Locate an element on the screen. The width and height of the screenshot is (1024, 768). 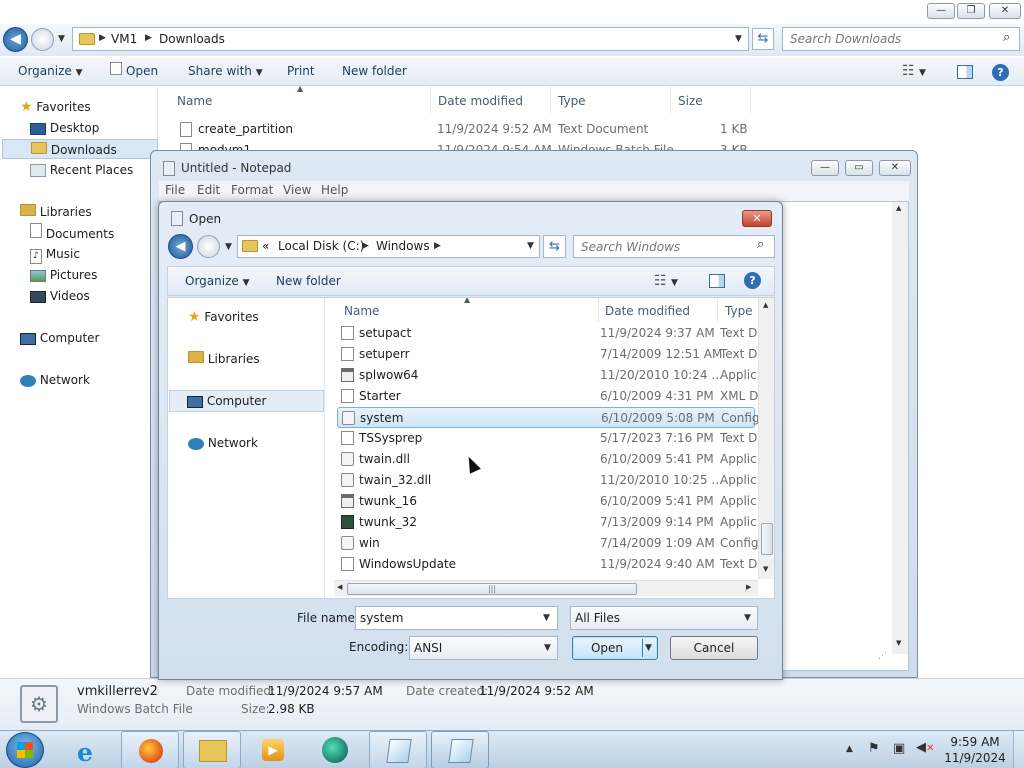
nav-favorites: ★ Favorites is located at coordinates (55, 107).